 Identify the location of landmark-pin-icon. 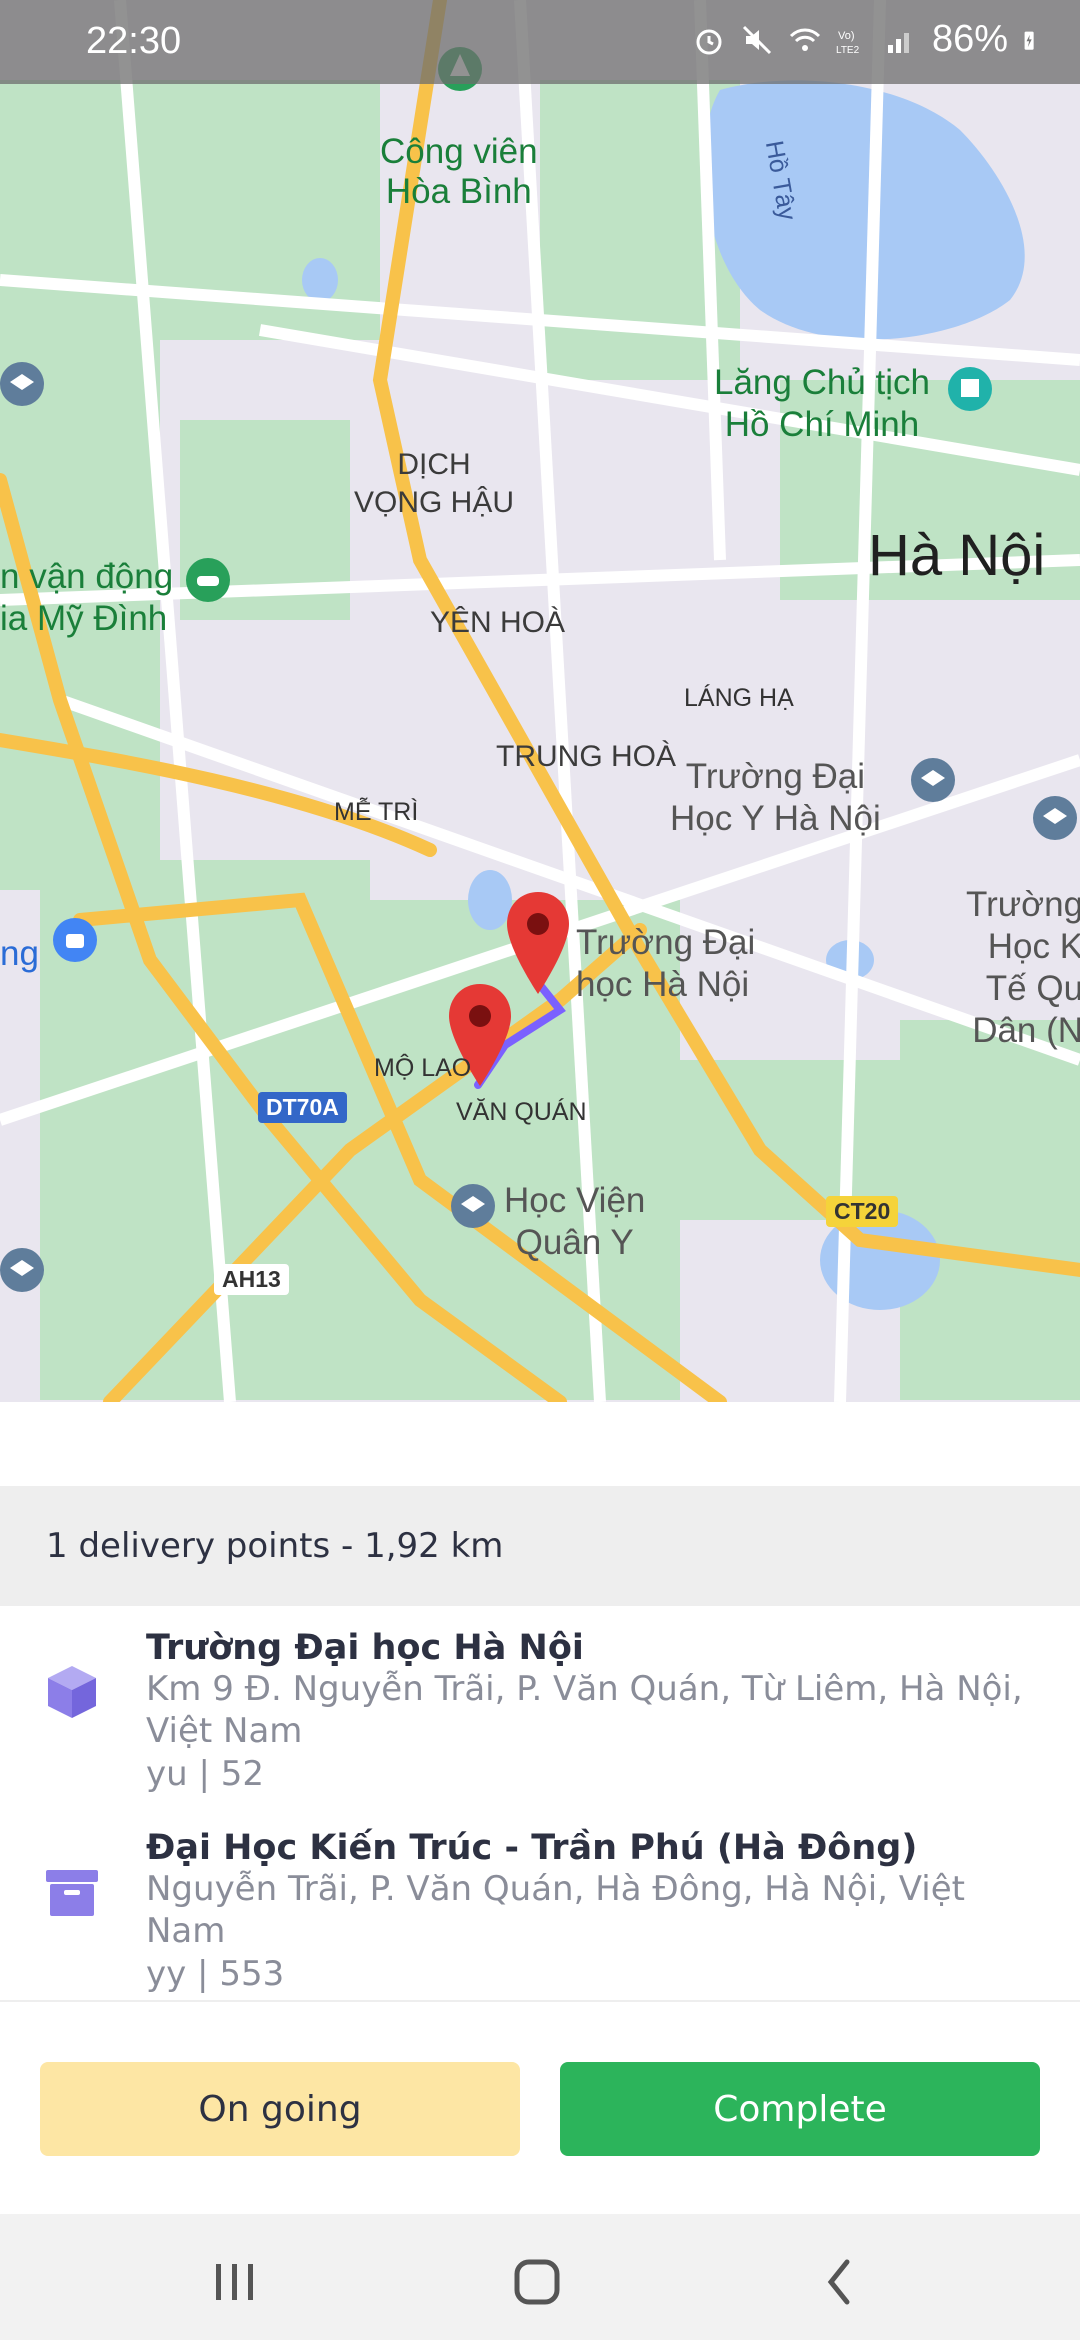
(970, 395).